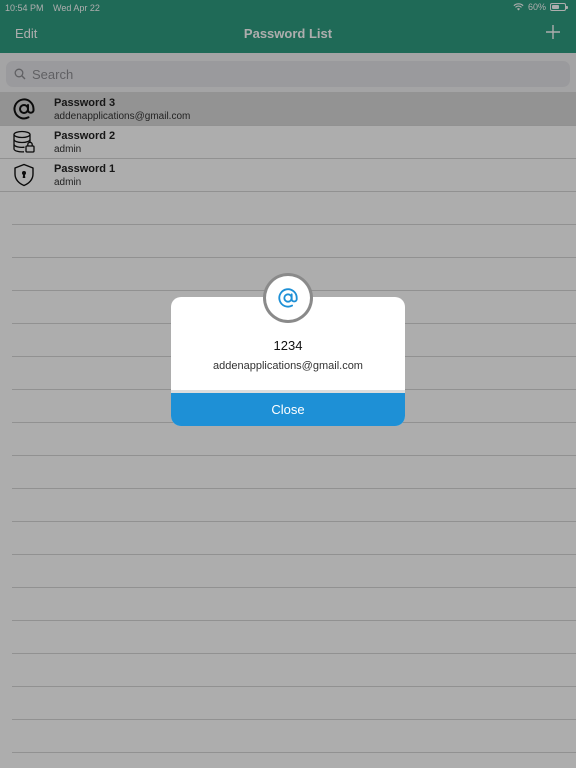 This screenshot has width=576, height=768. I want to click on password-modal: 1234 addenapplications@gmail.com Close, so click(288, 349).